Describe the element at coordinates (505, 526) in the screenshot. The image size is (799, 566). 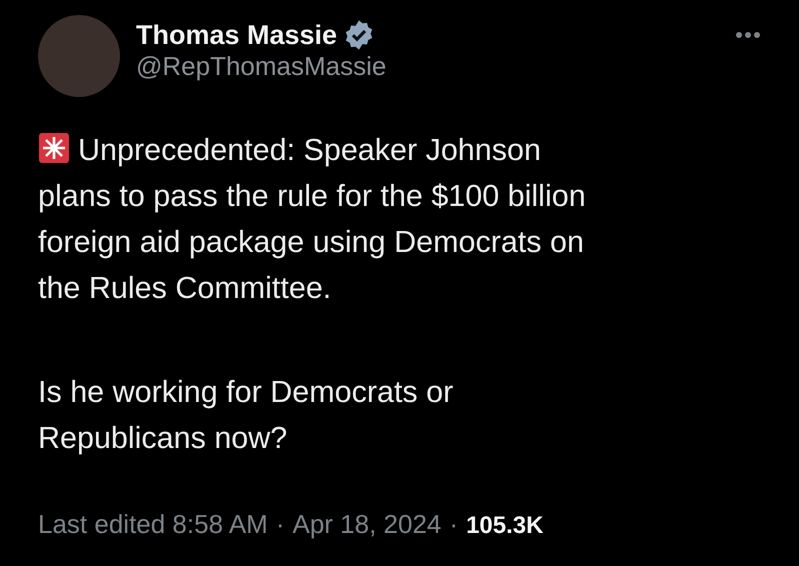
I see `view-count: 105.3K` at that location.